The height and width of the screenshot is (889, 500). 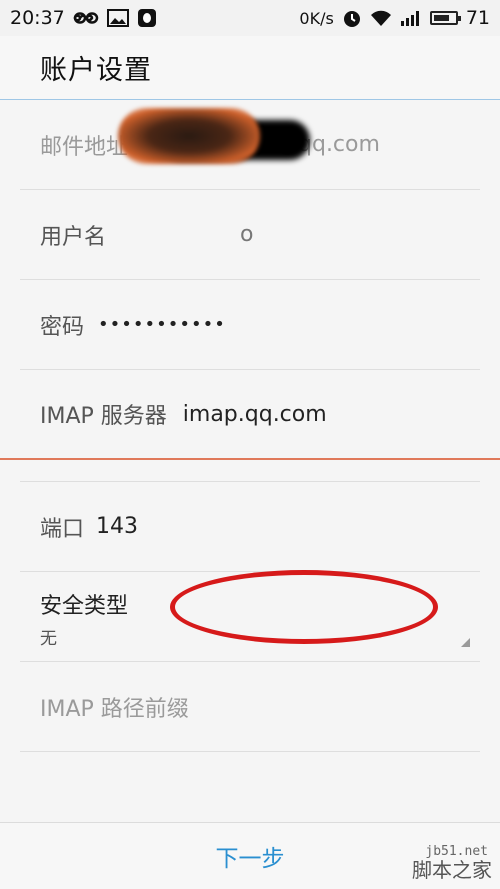 I want to click on redacted-username-blur, so click(x=189, y=136).